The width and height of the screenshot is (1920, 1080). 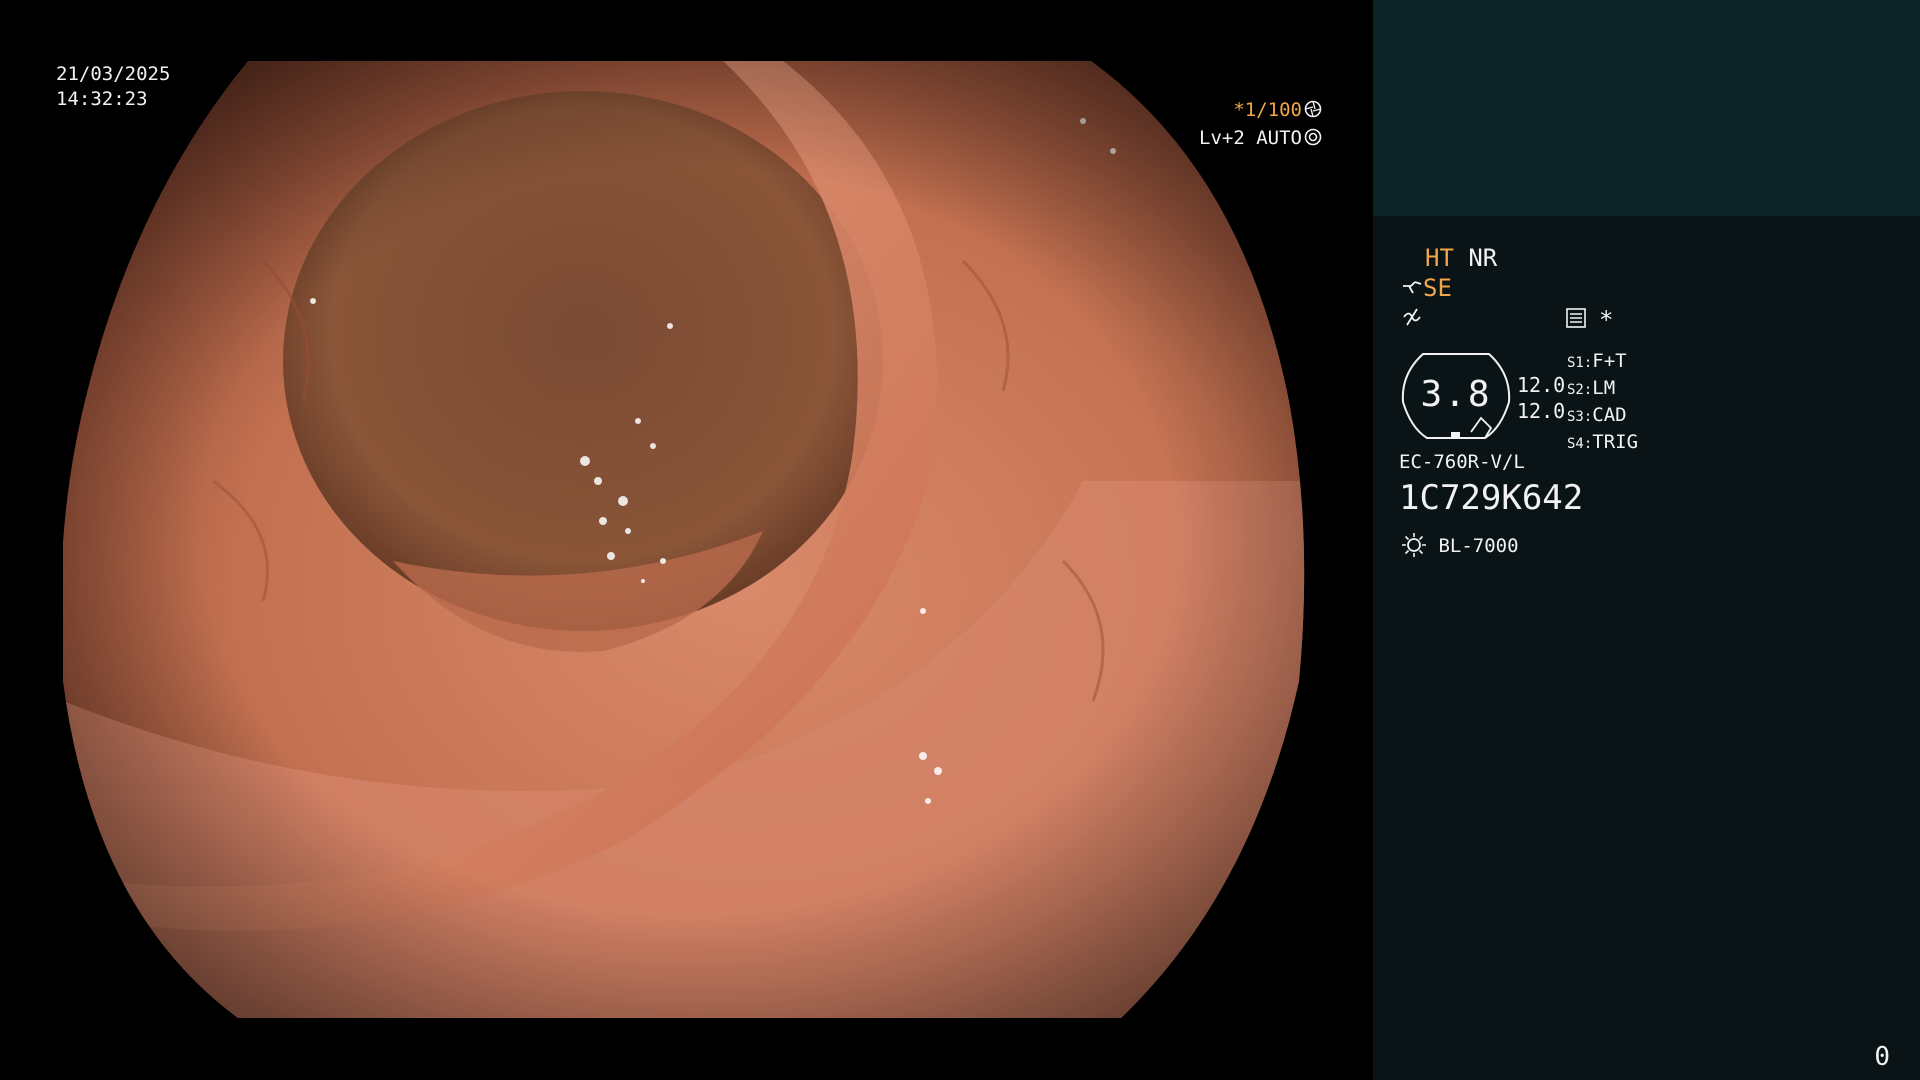 I want to click on ht-label: HT, so click(x=1439, y=258).